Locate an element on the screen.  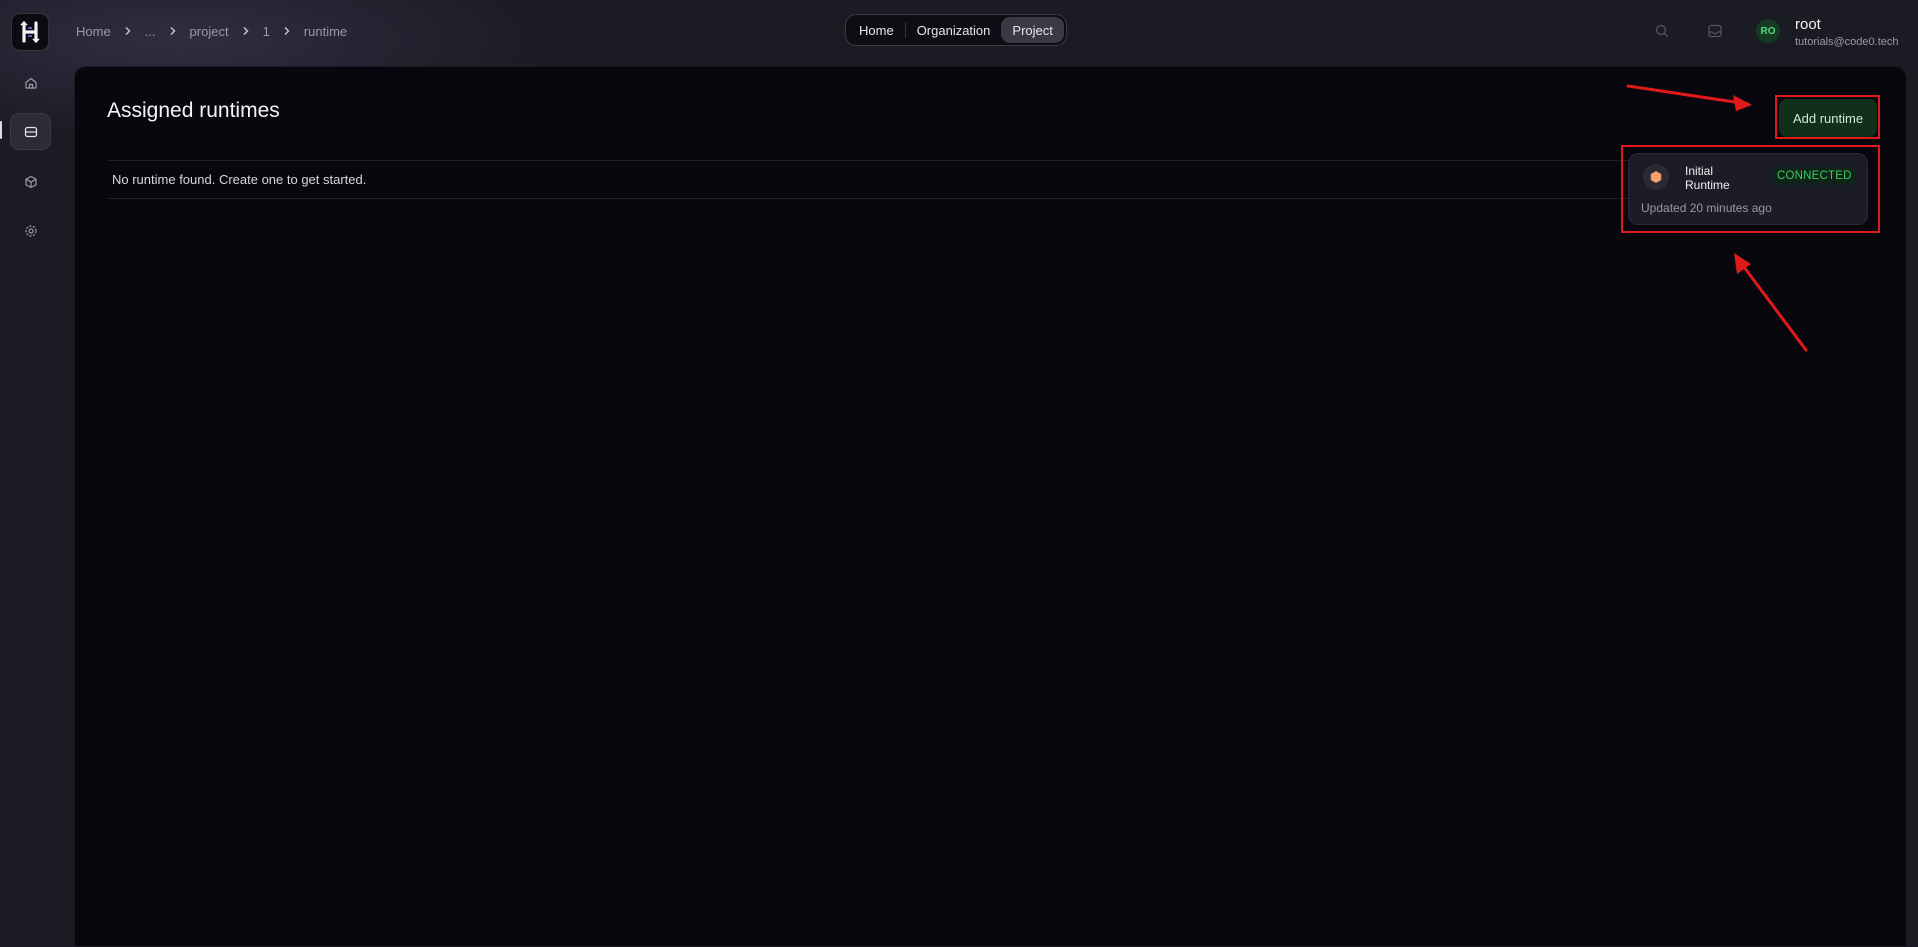
home-icon is located at coordinates (30, 83).